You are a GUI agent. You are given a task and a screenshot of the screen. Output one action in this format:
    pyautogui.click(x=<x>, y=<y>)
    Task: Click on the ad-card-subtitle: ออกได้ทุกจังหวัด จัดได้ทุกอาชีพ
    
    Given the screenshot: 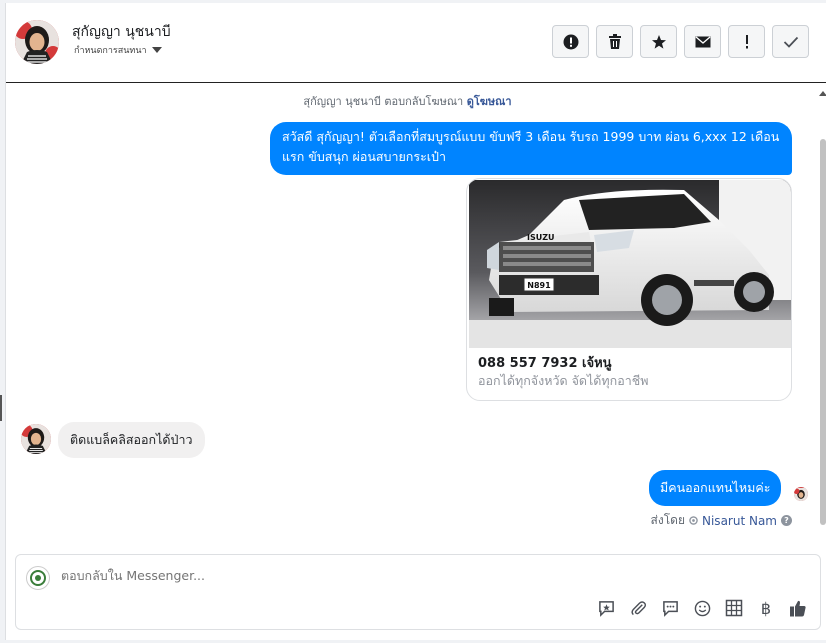 What is the action you would take?
    pyautogui.click(x=563, y=380)
    